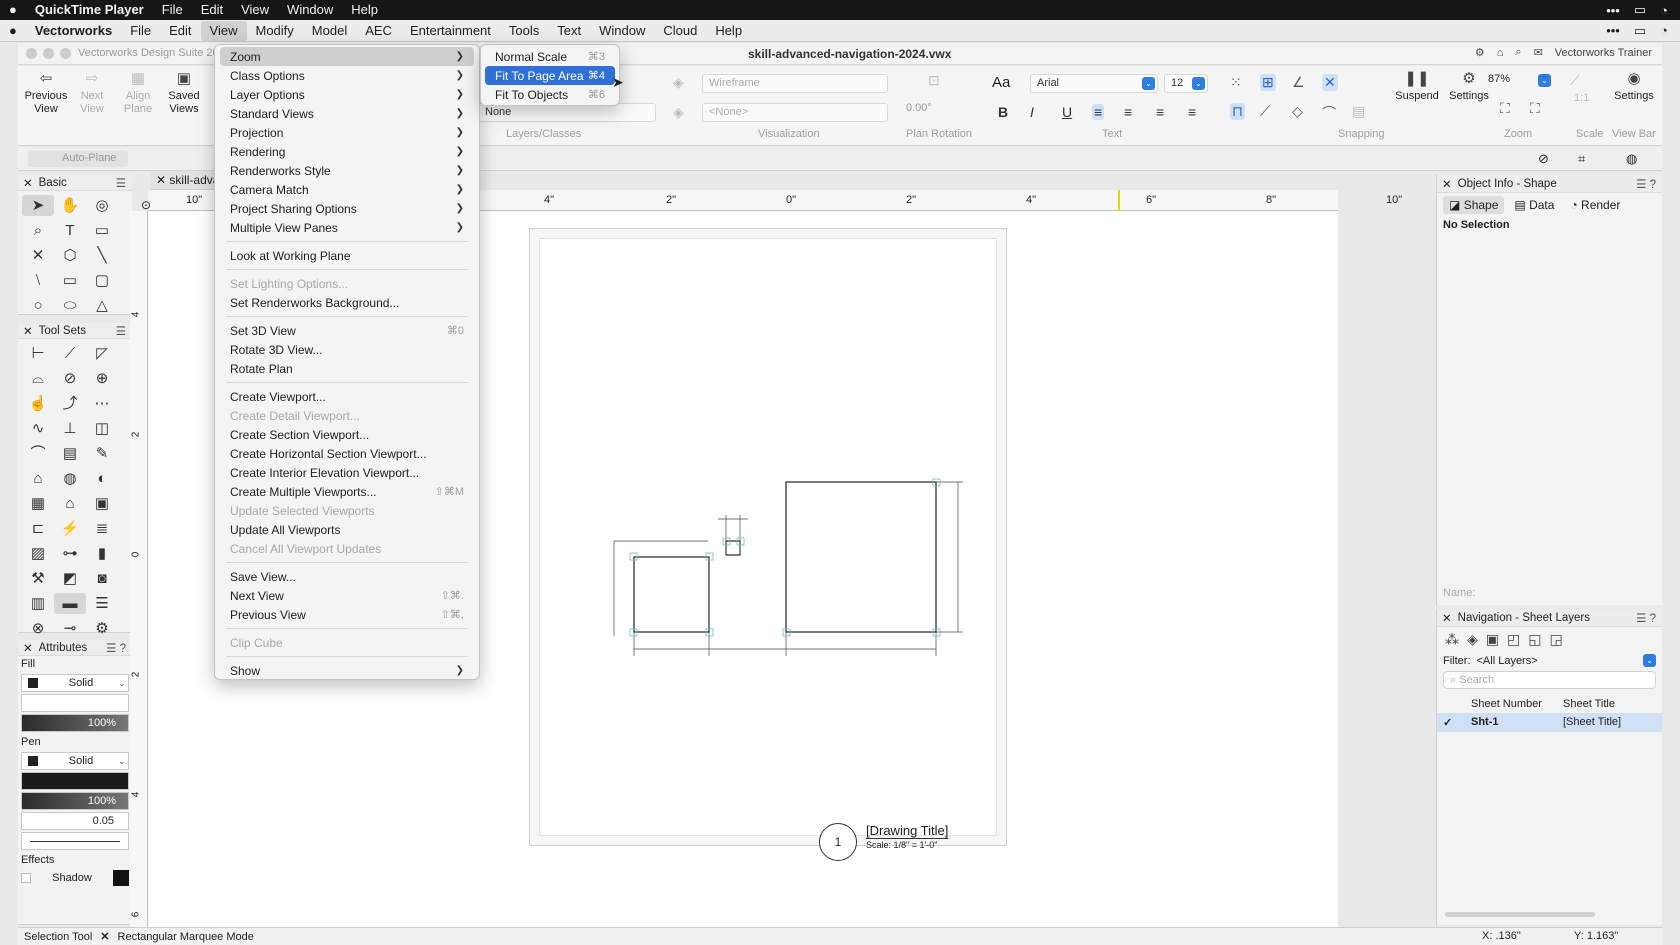  Describe the element at coordinates (1067, 112) in the screenshot. I see `underline-icon: U` at that location.